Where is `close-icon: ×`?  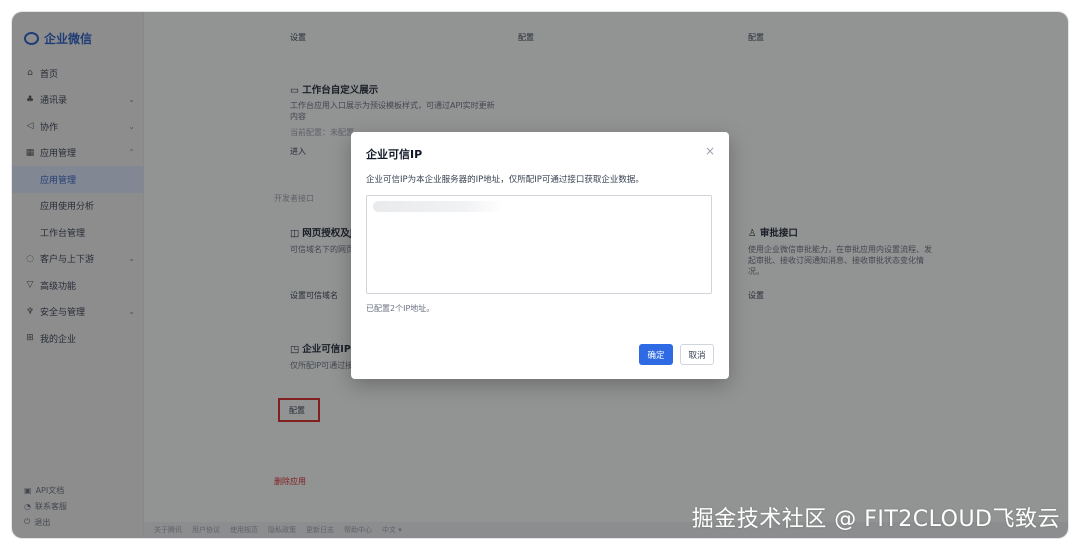 close-icon: × is located at coordinates (710, 151).